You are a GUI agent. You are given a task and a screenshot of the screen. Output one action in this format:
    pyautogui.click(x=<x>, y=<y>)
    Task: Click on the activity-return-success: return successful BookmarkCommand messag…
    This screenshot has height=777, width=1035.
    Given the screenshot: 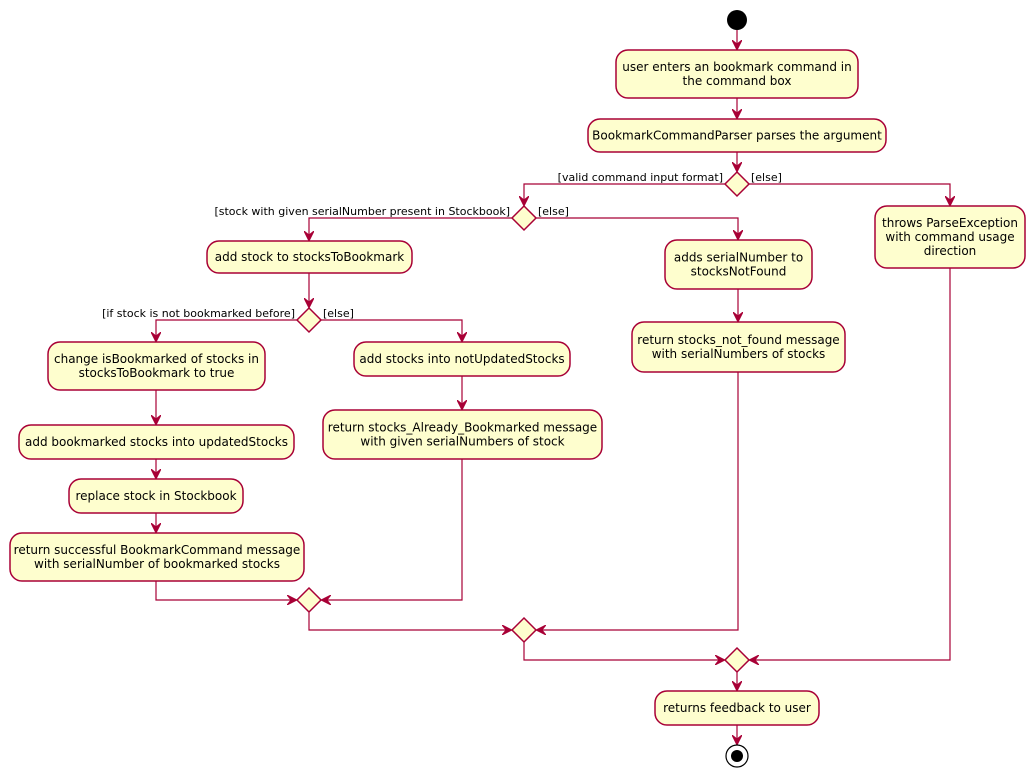 What is the action you would take?
    pyautogui.click(x=157, y=557)
    